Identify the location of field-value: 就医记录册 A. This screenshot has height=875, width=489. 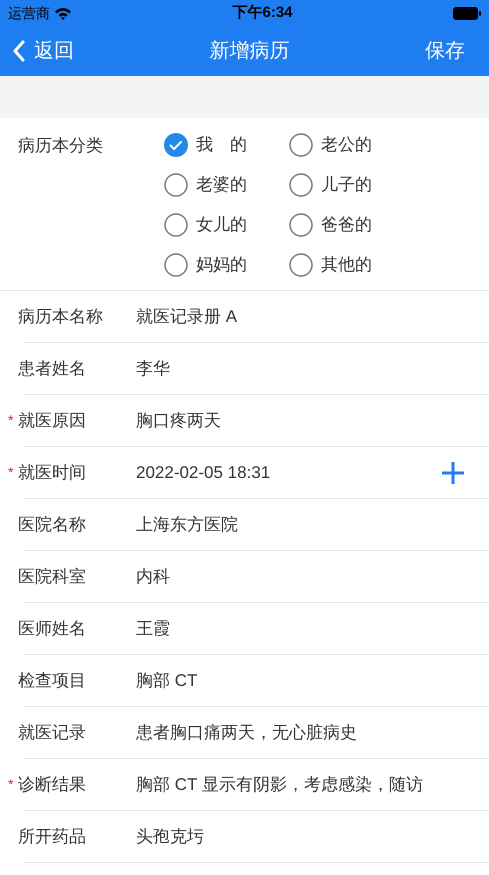
(312, 317).